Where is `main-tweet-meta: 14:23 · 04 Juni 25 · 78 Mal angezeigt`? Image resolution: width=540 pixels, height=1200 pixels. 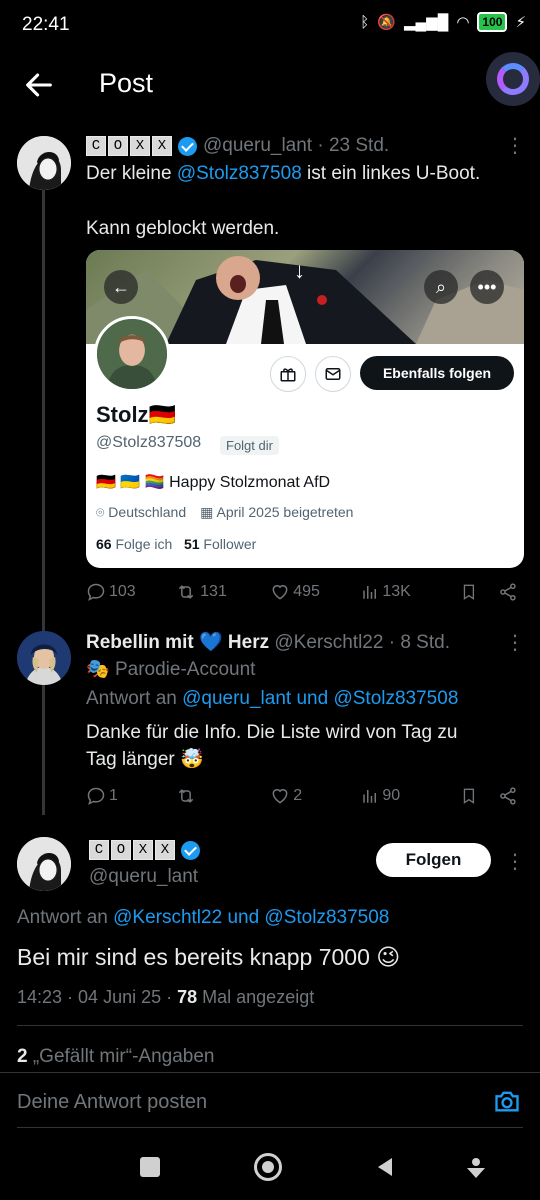
main-tweet-meta: 14:23 · 04 Juni 25 · 78 Mal angezeigt is located at coordinates (166, 997).